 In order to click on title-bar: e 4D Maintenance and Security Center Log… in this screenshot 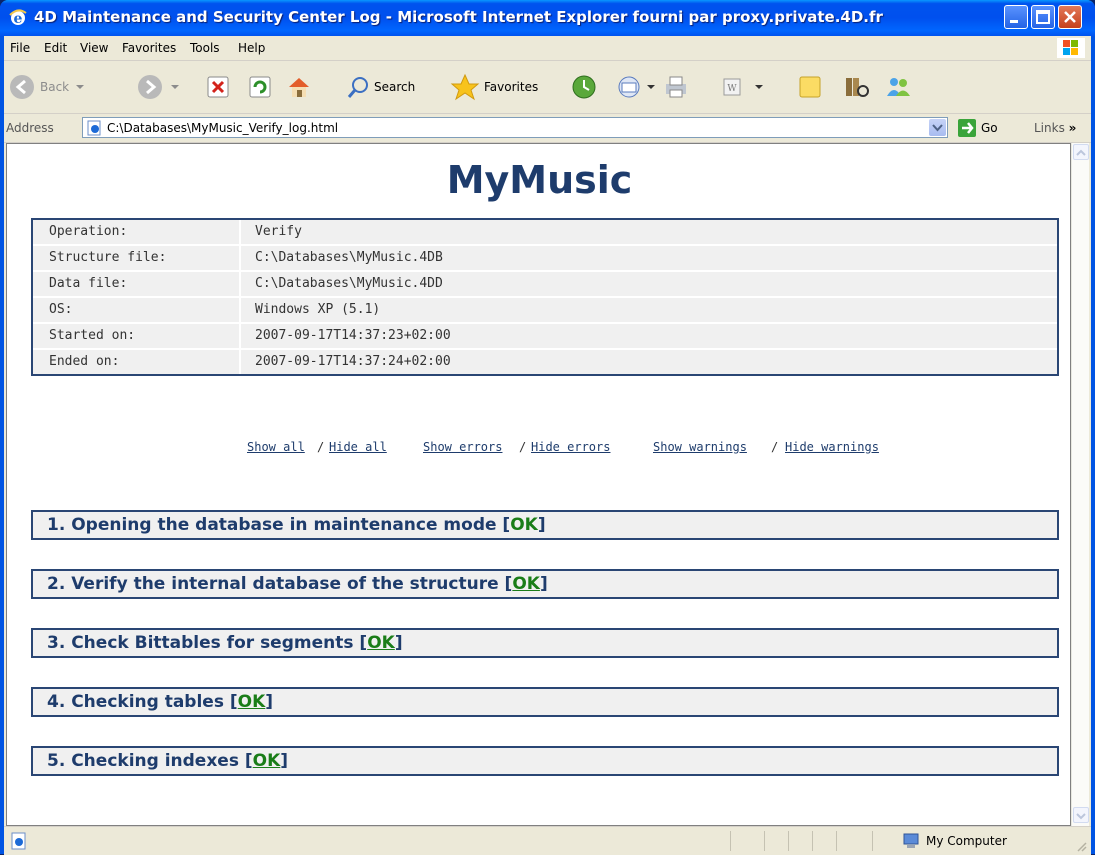, I will do `click(547, 18)`.